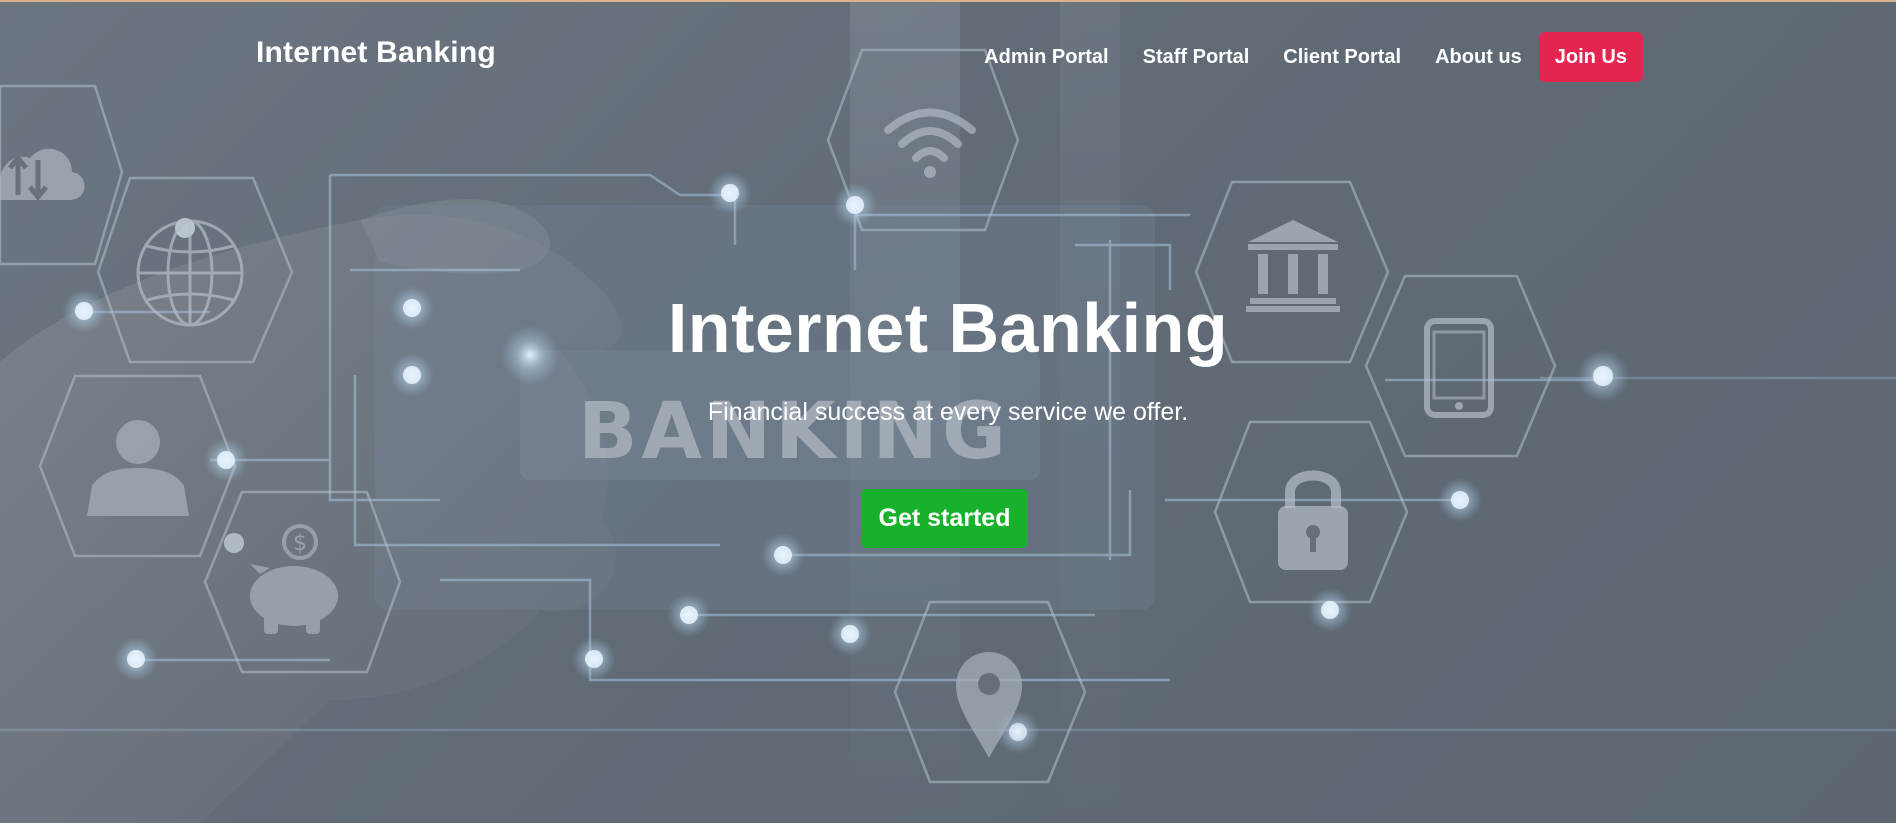  What do you see at coordinates (1196, 57) in the screenshot?
I see `nav-link-staff-portal: Staff Portal` at bounding box center [1196, 57].